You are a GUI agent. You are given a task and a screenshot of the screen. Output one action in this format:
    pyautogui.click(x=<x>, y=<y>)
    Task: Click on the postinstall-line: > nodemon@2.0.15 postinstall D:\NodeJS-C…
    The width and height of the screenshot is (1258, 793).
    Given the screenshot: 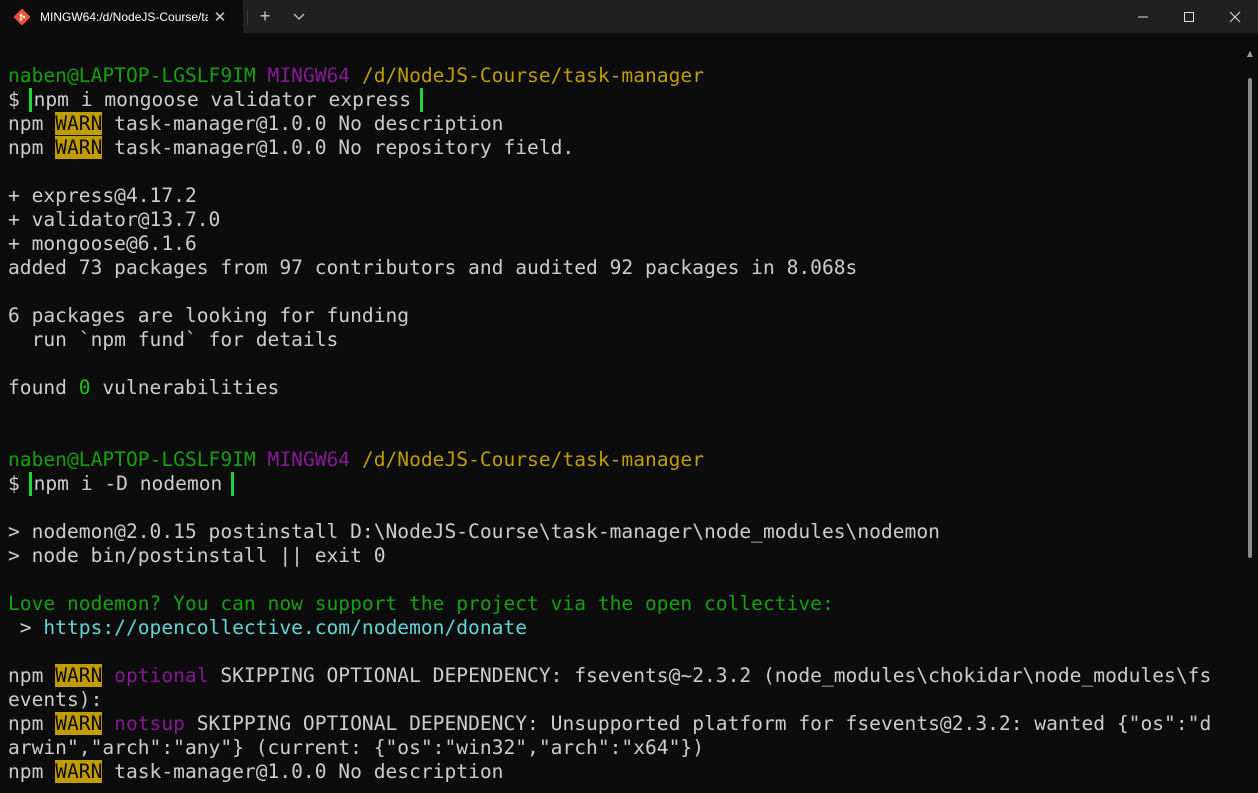 What is the action you would take?
    pyautogui.click(x=474, y=531)
    